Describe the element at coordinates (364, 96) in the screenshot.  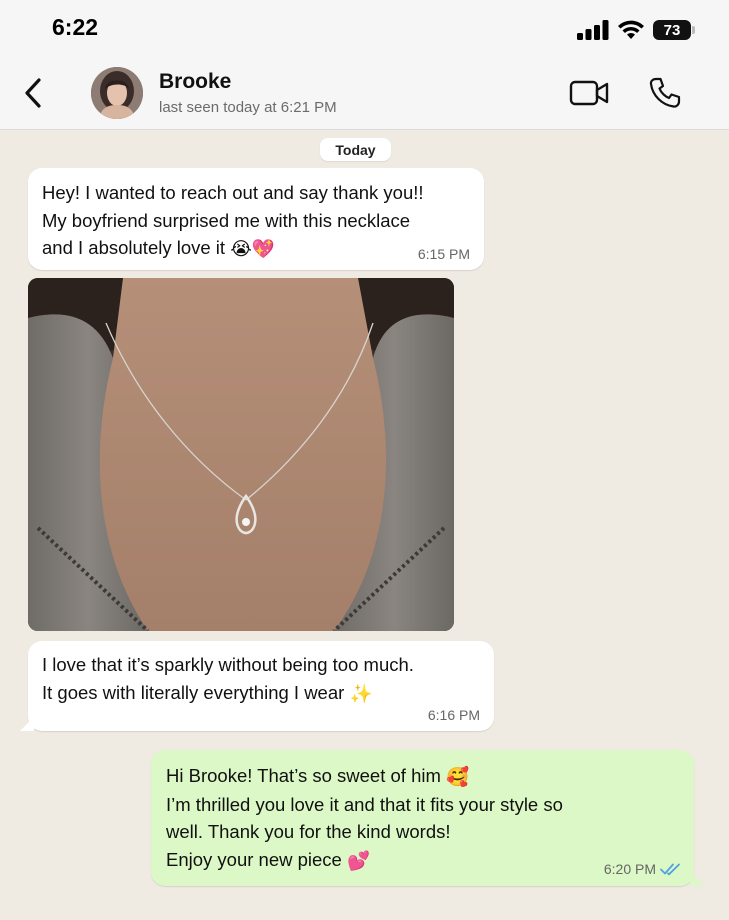
I see `chat-header: Brooke last seen today at 6:21 PM` at that location.